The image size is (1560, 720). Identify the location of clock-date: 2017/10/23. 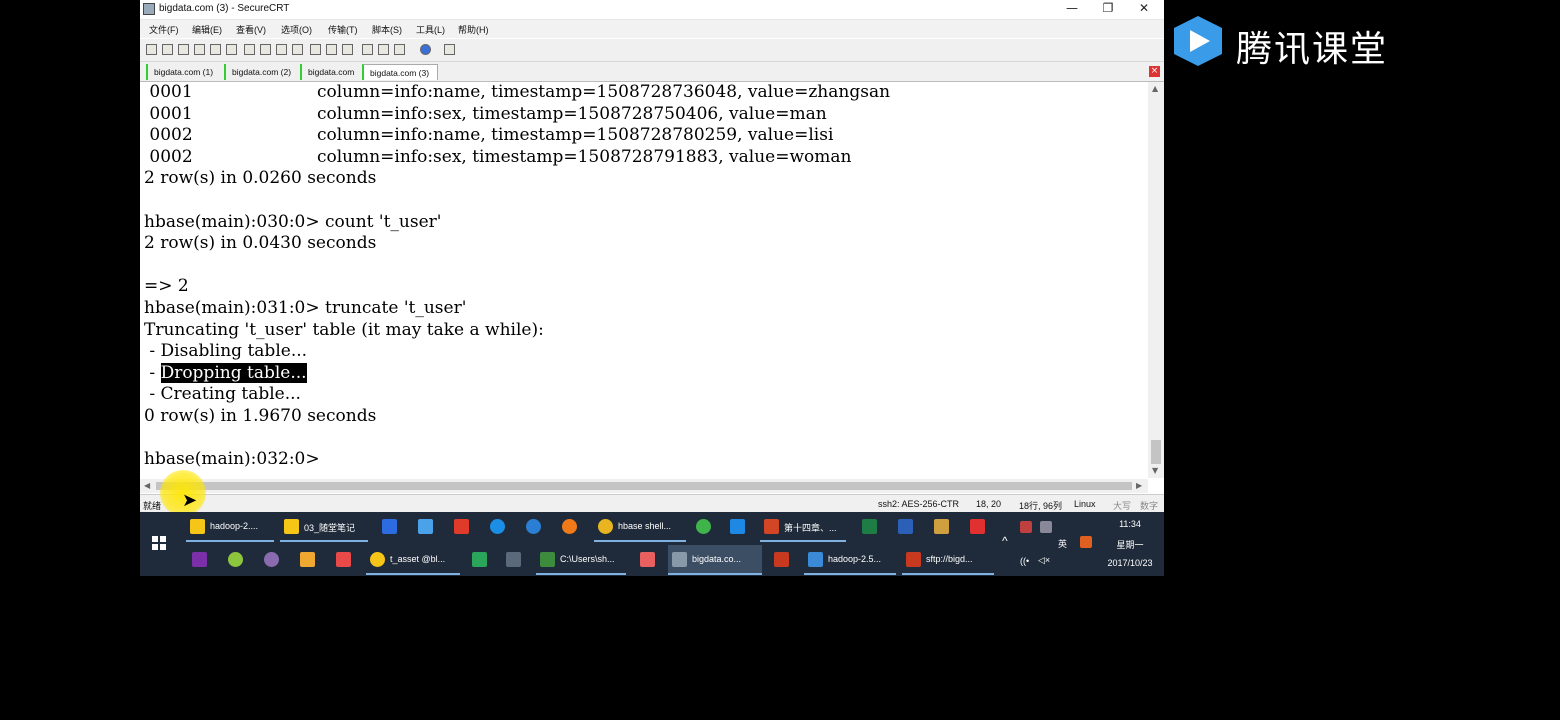
(1130, 563).